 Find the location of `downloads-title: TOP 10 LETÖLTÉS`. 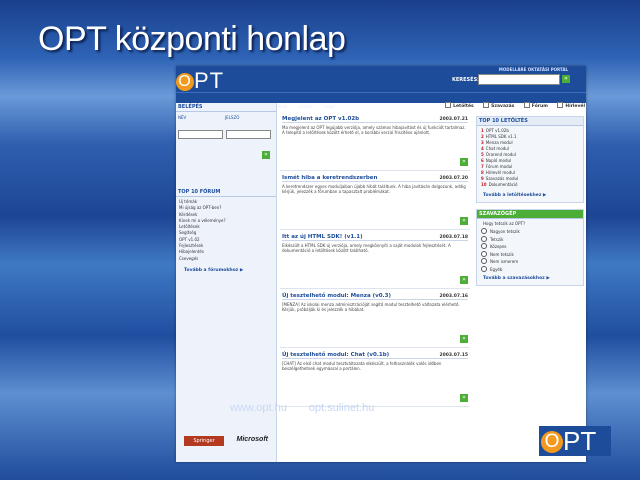

downloads-title: TOP 10 LETÖLTÉS is located at coordinates (530, 121).